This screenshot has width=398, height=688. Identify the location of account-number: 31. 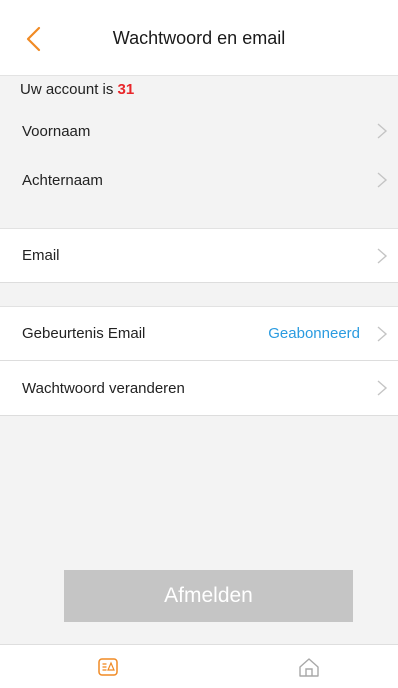
(126, 89).